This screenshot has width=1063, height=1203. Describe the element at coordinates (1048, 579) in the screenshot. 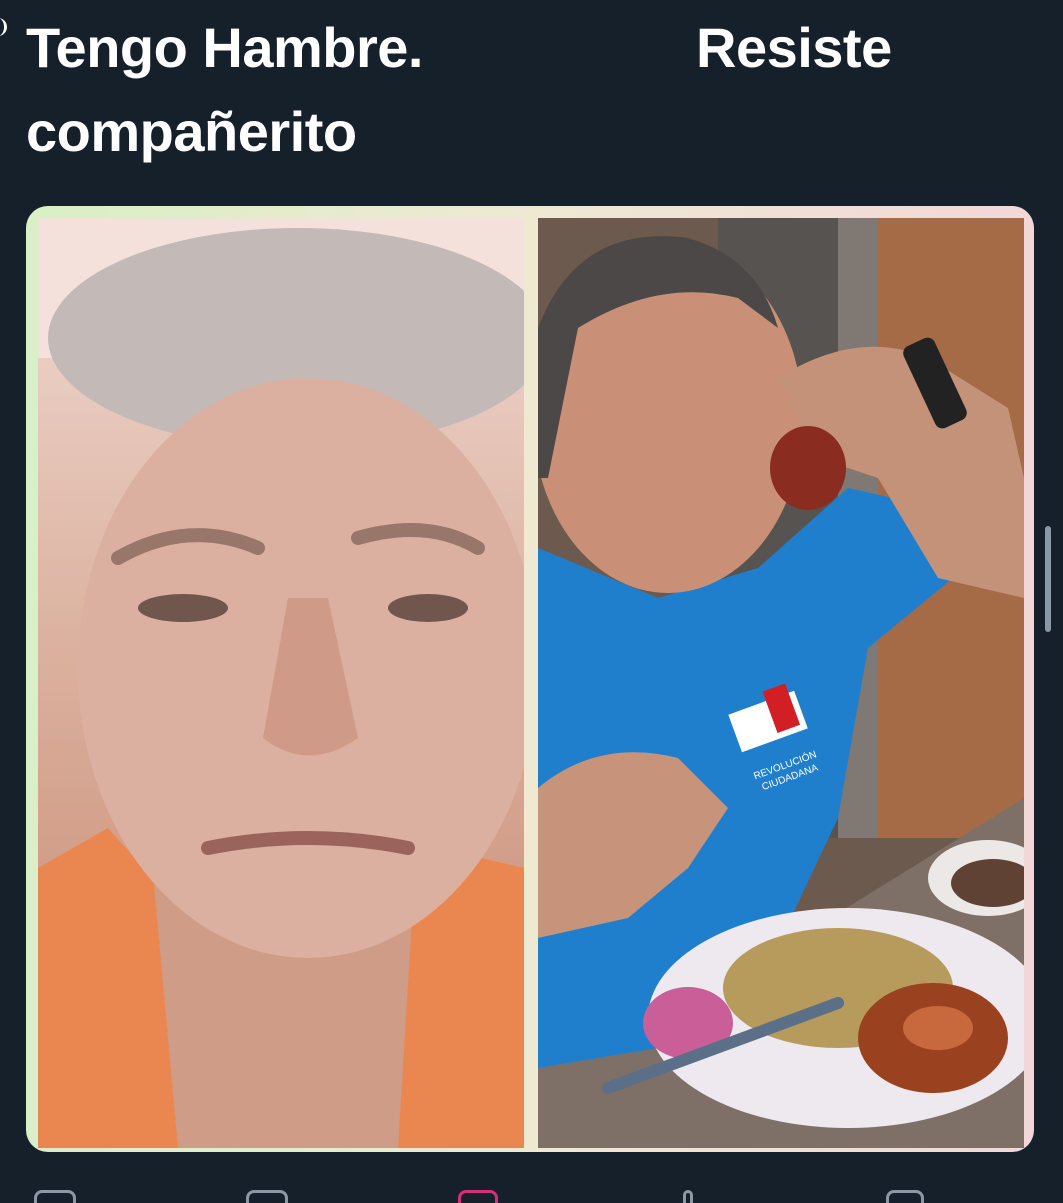

I see `scrollbar-thumb` at that location.